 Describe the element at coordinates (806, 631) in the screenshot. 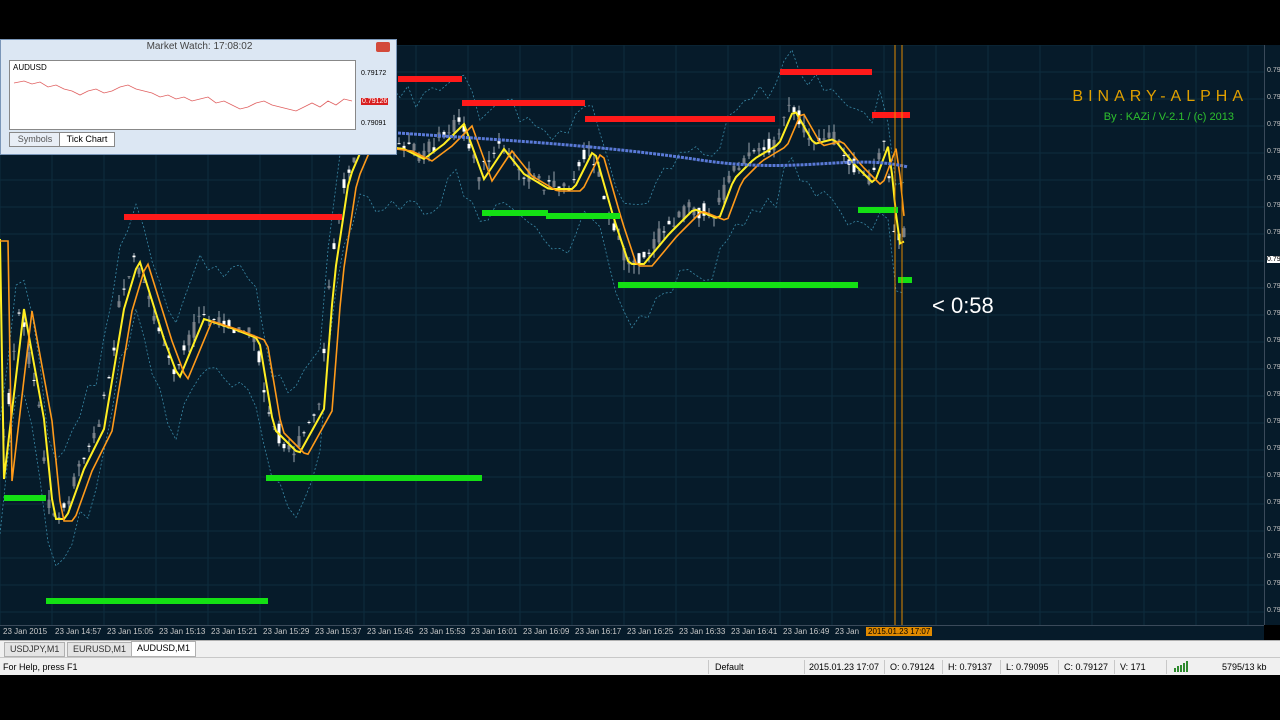

I see `time-axis-label: 23 Jan 16:49` at that location.